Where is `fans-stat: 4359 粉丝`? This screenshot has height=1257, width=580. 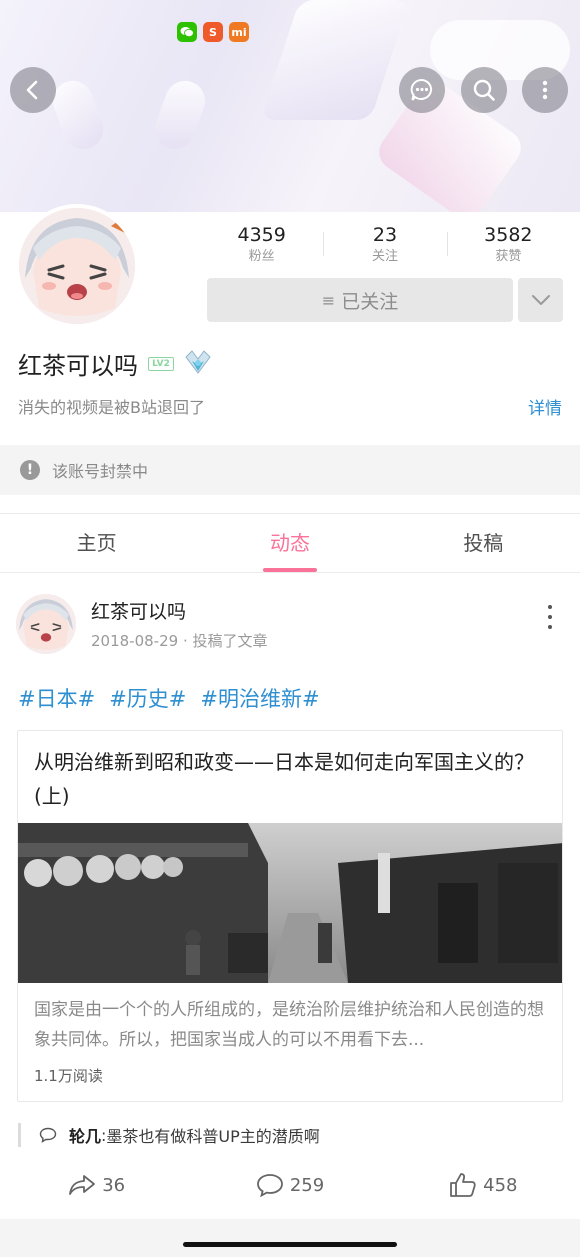
fans-stat: 4359 粉丝 is located at coordinates (261, 245).